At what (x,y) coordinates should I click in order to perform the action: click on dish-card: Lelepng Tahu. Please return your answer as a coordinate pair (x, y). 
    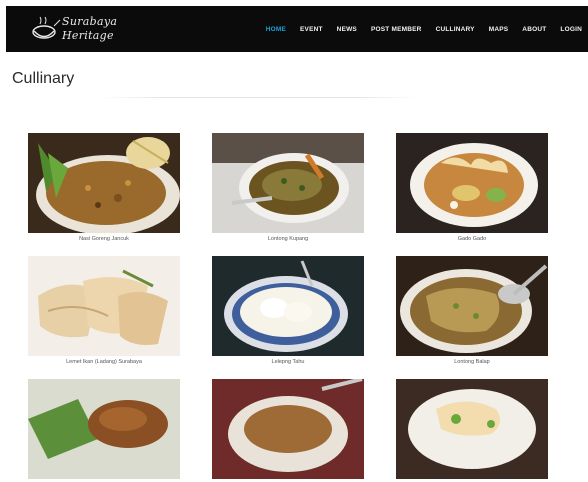
    Looking at the image, I should click on (288, 310).